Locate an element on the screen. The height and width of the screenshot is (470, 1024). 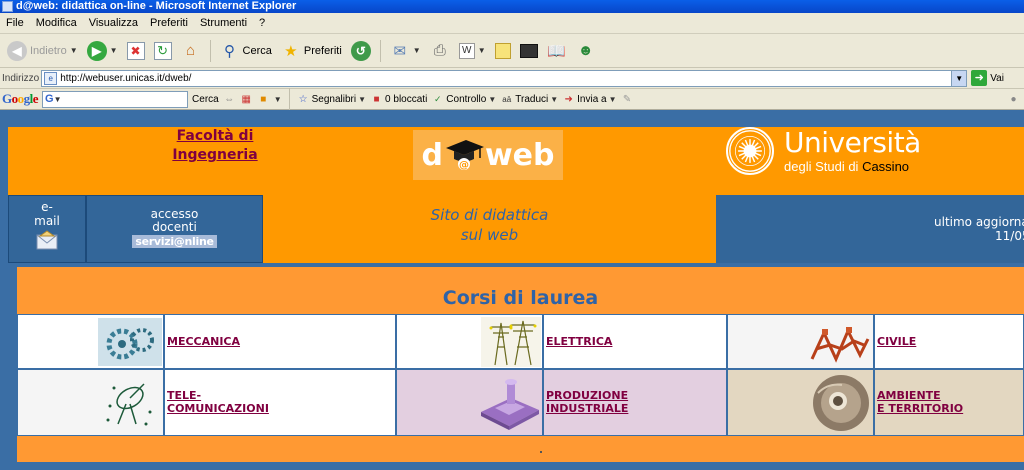
send-to-button: ➜ Invia a ▼ is located at coordinates (589, 99).